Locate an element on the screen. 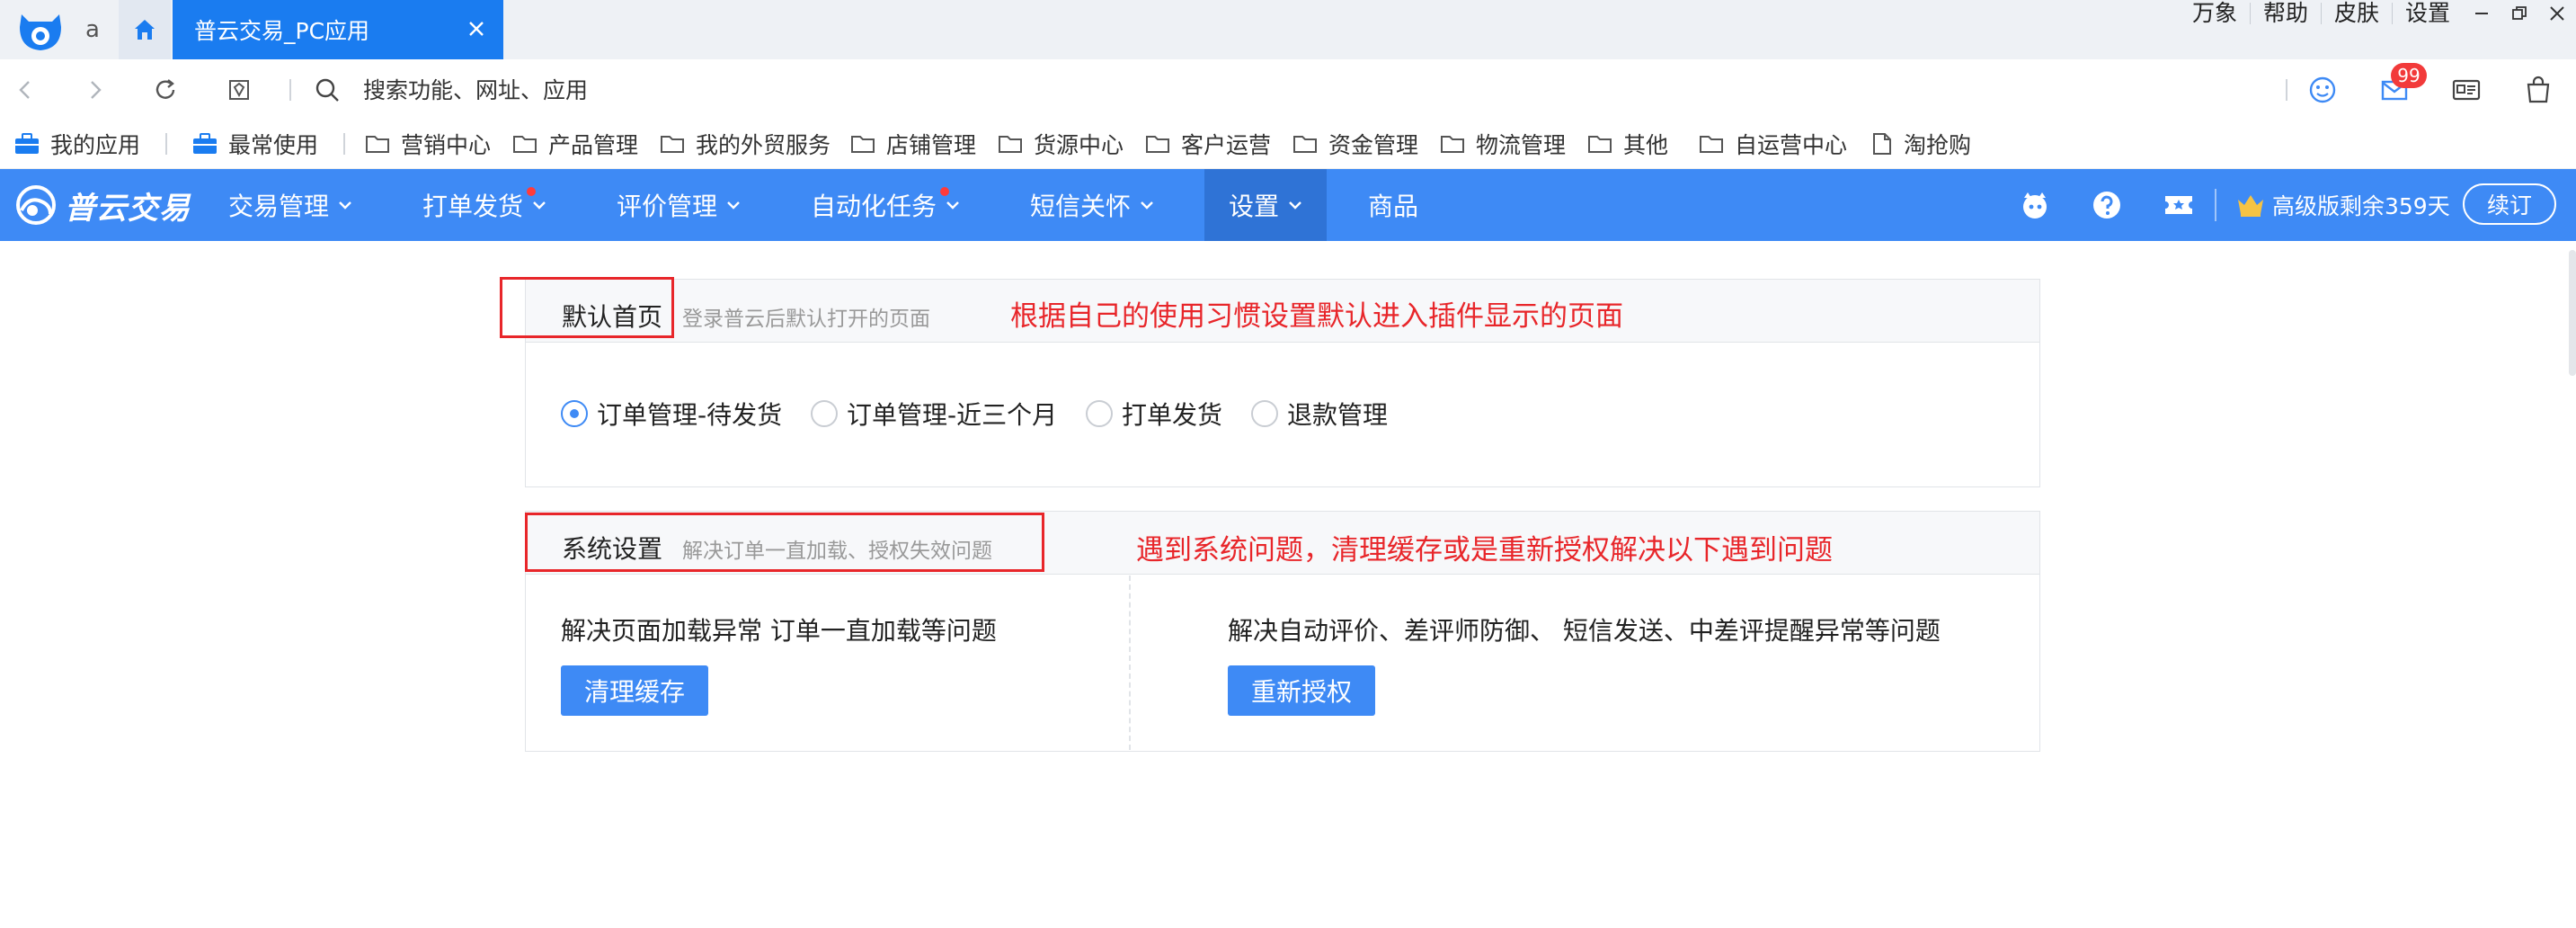 Image resolution: width=2576 pixels, height=928 pixels. scrollbar-thumb is located at coordinates (2572, 313).